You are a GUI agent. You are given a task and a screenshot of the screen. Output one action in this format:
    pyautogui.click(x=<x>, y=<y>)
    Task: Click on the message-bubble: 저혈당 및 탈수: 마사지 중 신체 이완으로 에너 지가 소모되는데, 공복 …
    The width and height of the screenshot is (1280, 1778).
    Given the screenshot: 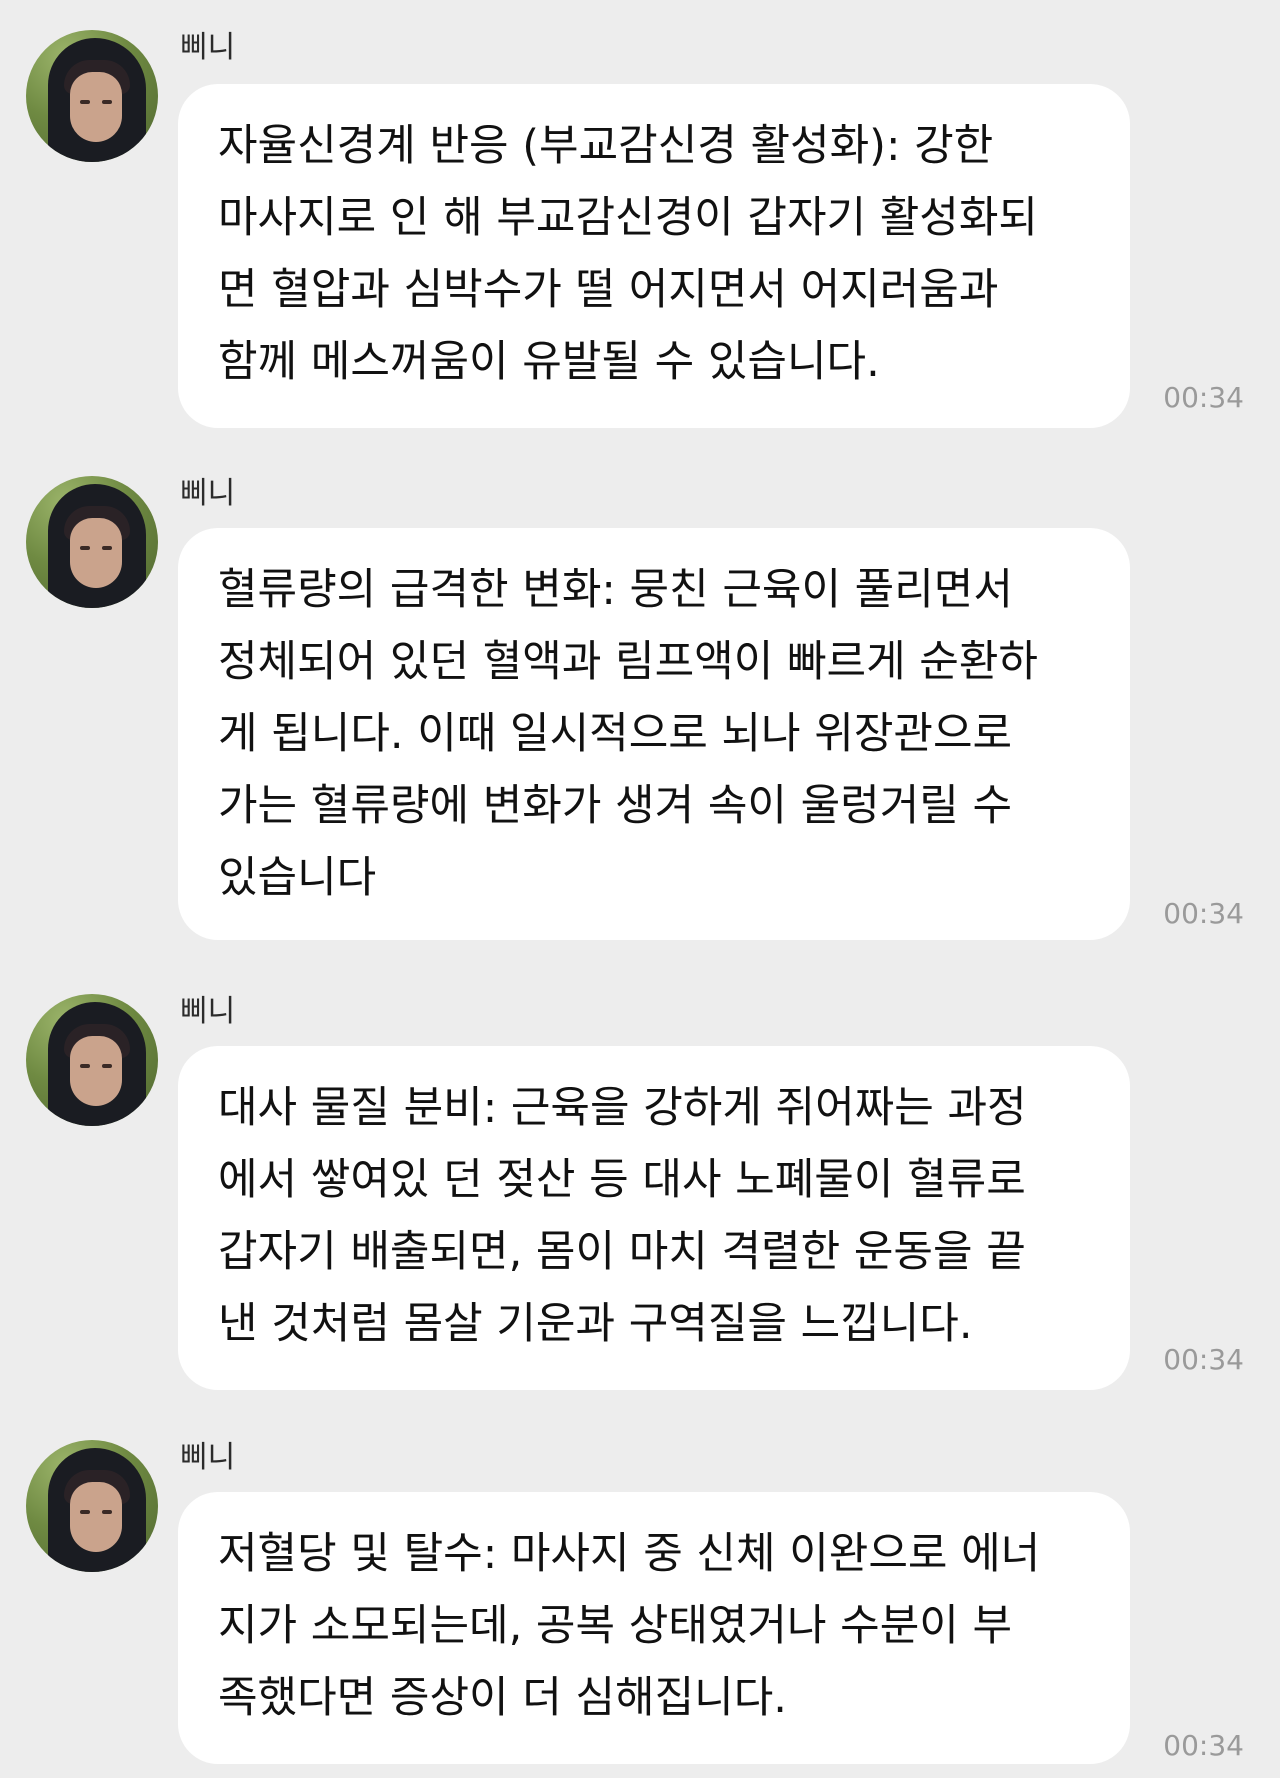 What is the action you would take?
    pyautogui.click(x=654, y=1628)
    